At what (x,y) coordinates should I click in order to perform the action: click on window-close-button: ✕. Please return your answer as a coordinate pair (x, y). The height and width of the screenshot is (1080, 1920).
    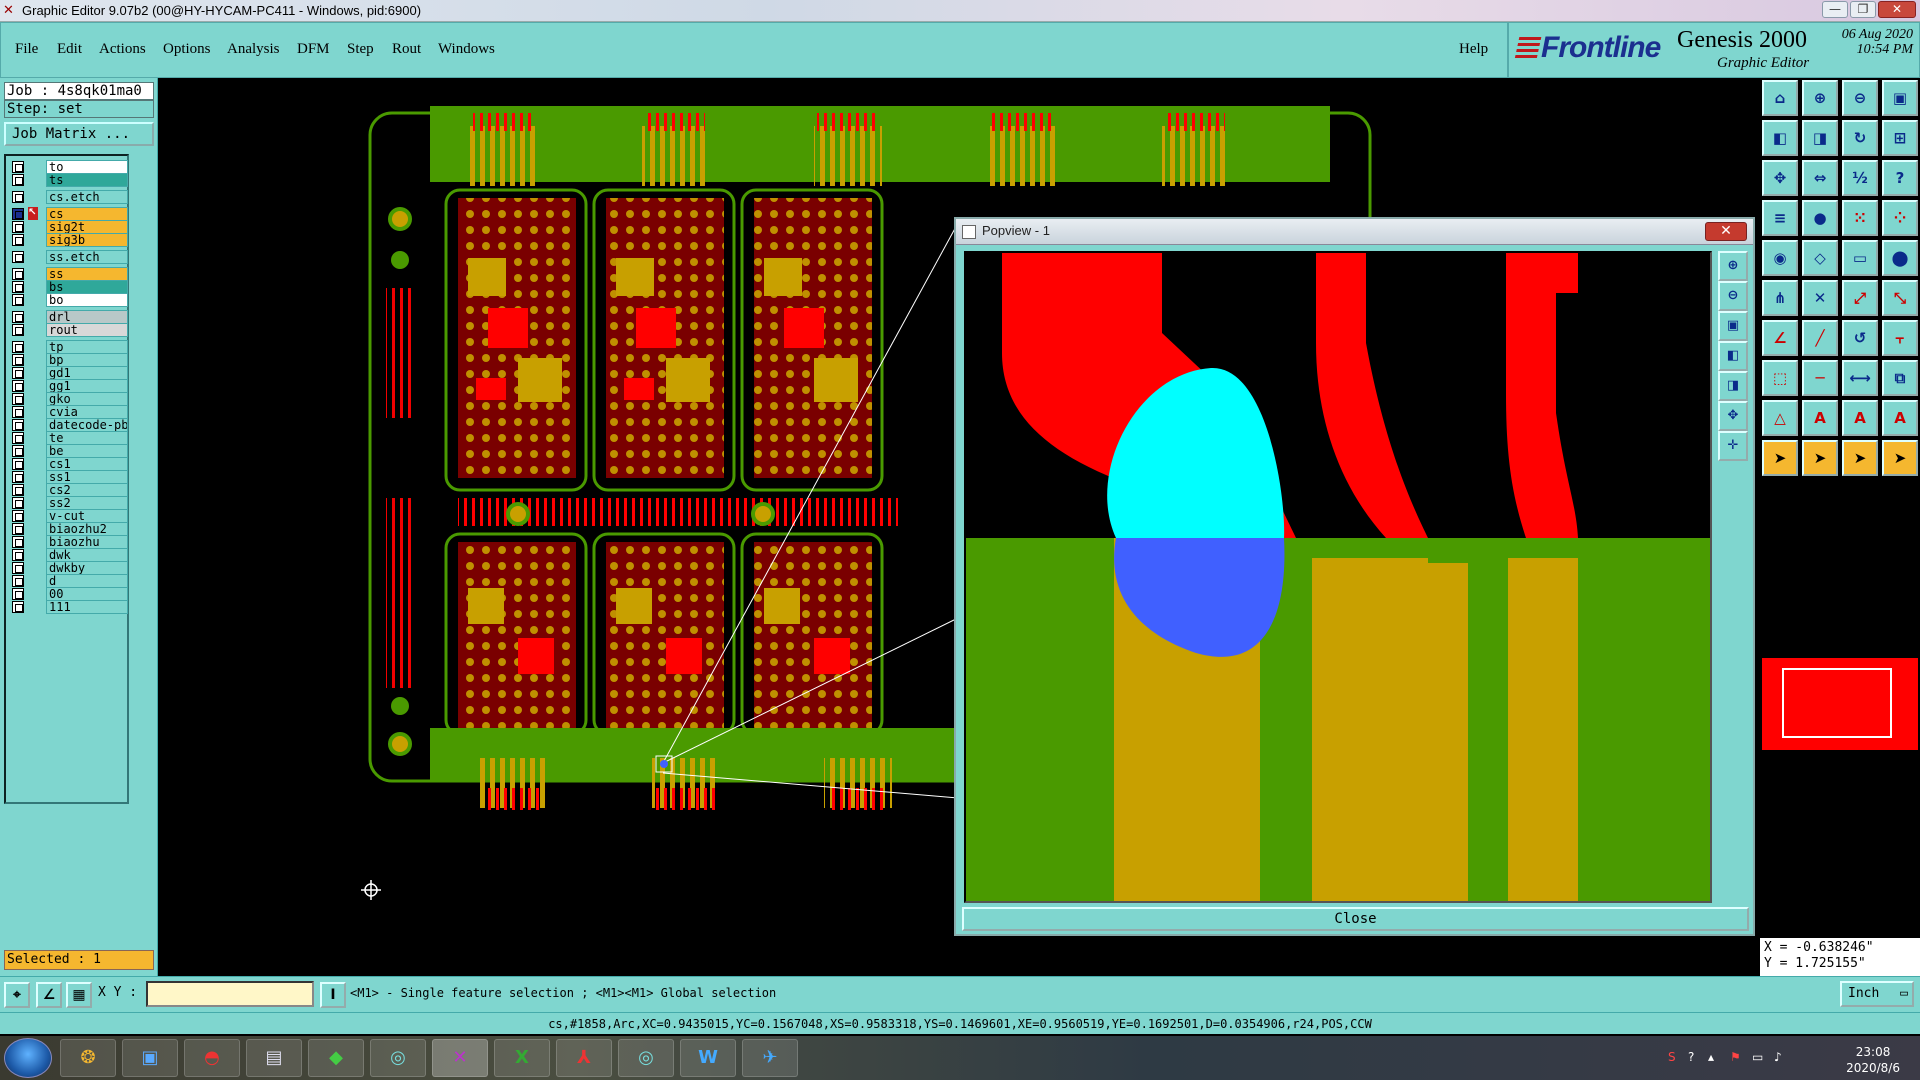
    Looking at the image, I should click on (1897, 9).